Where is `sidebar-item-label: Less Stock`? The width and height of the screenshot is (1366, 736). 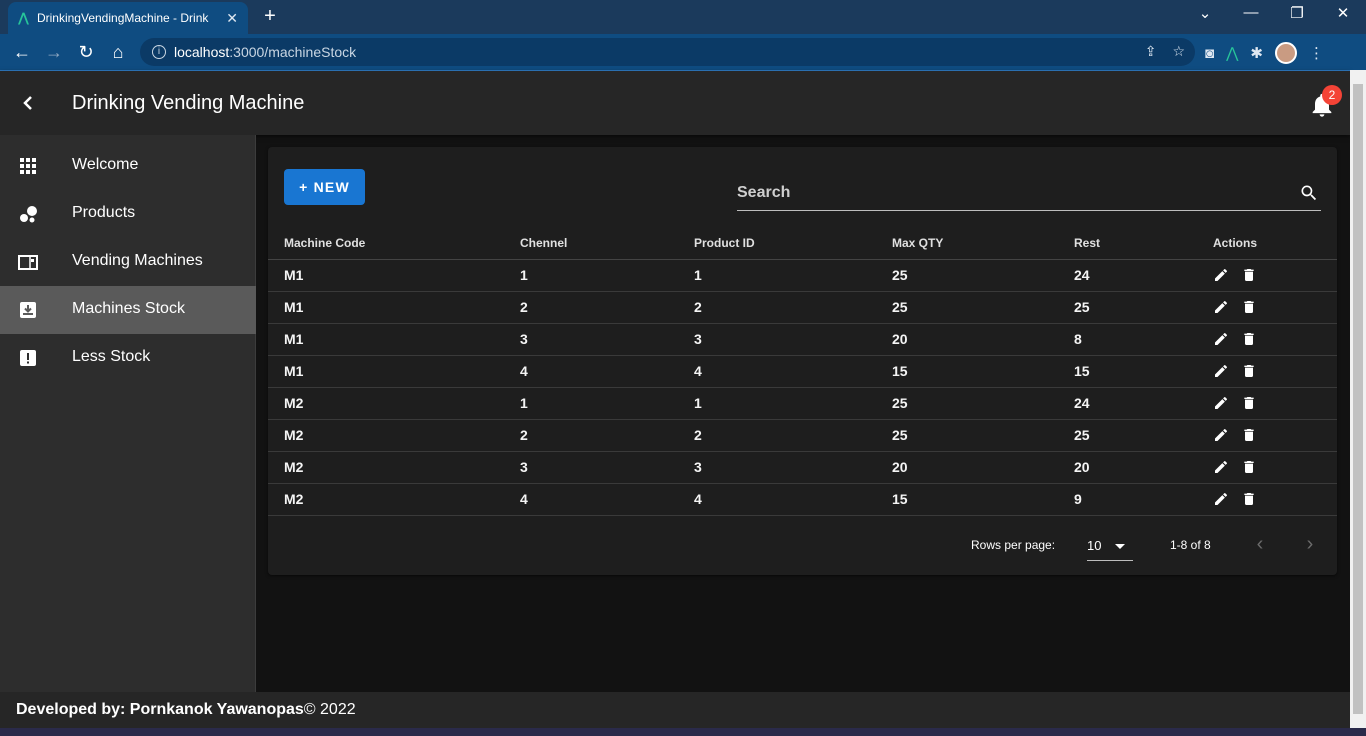
sidebar-item-label: Less Stock is located at coordinates (111, 356).